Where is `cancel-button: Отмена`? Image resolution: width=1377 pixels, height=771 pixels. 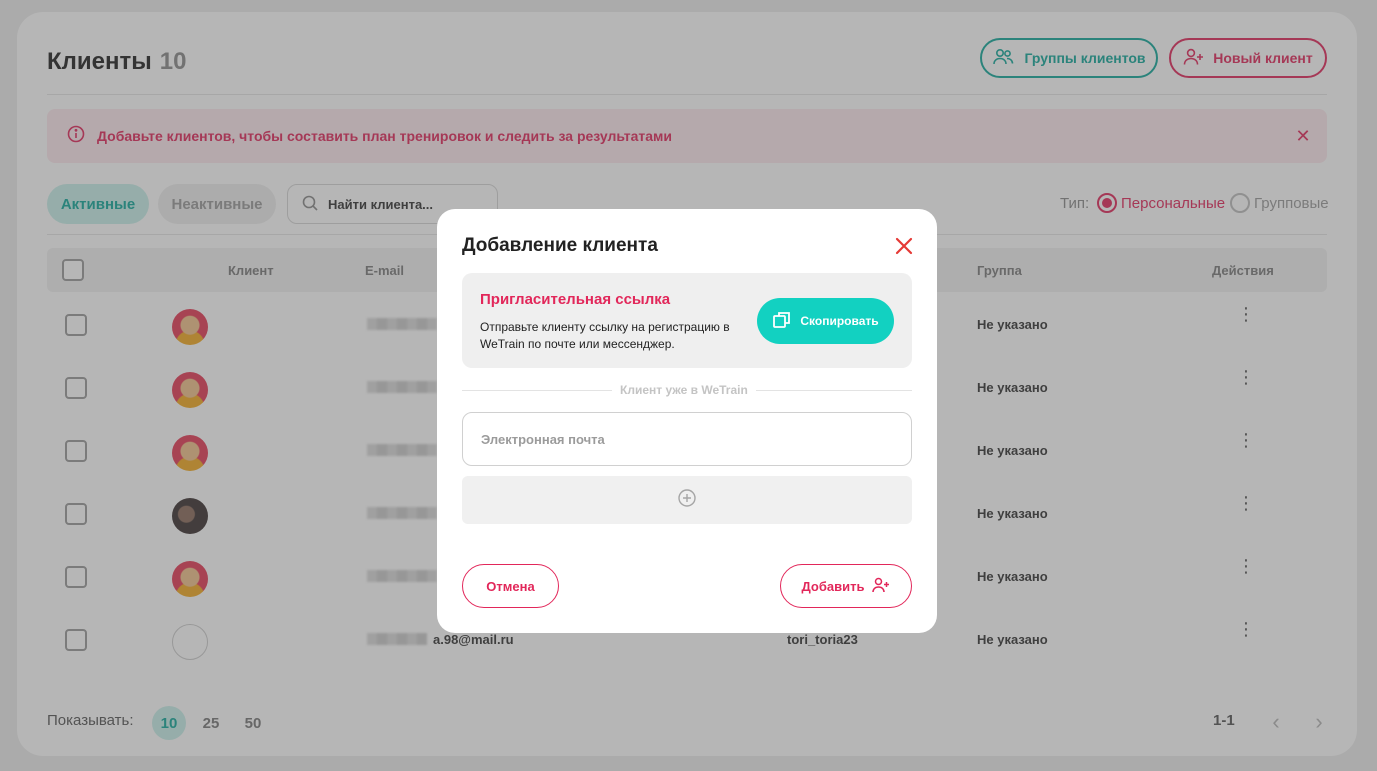
cancel-button: Отмена is located at coordinates (510, 586).